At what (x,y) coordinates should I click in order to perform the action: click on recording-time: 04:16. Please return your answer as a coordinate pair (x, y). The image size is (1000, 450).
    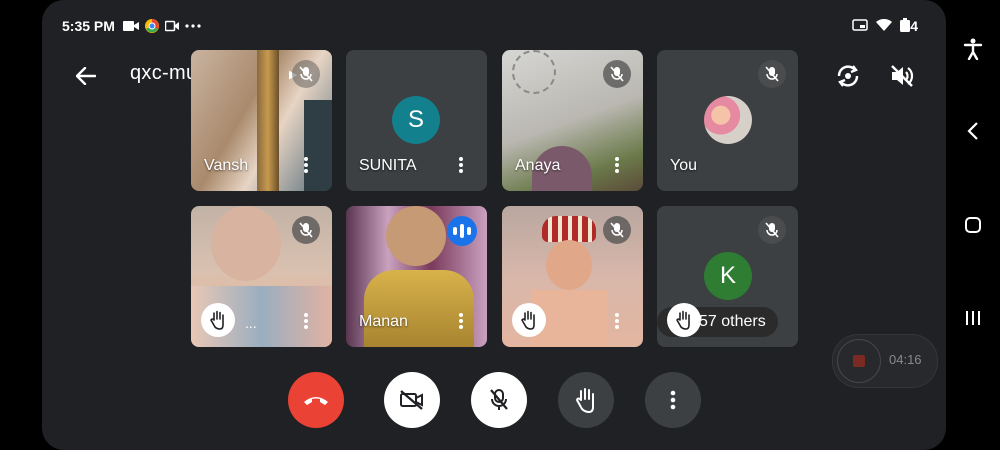
    Looking at the image, I should click on (905, 359).